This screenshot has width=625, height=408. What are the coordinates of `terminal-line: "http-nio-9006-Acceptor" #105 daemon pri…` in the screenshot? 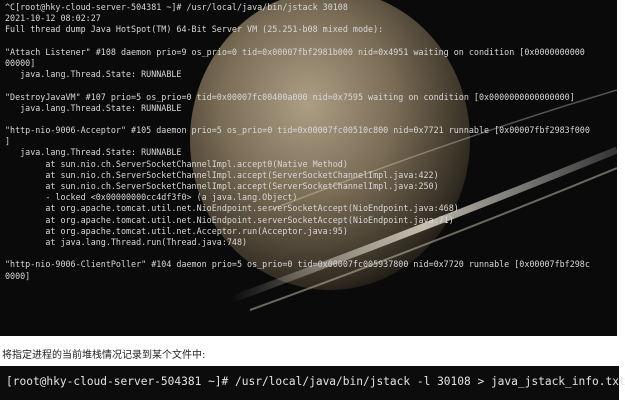 It's located at (297, 130).